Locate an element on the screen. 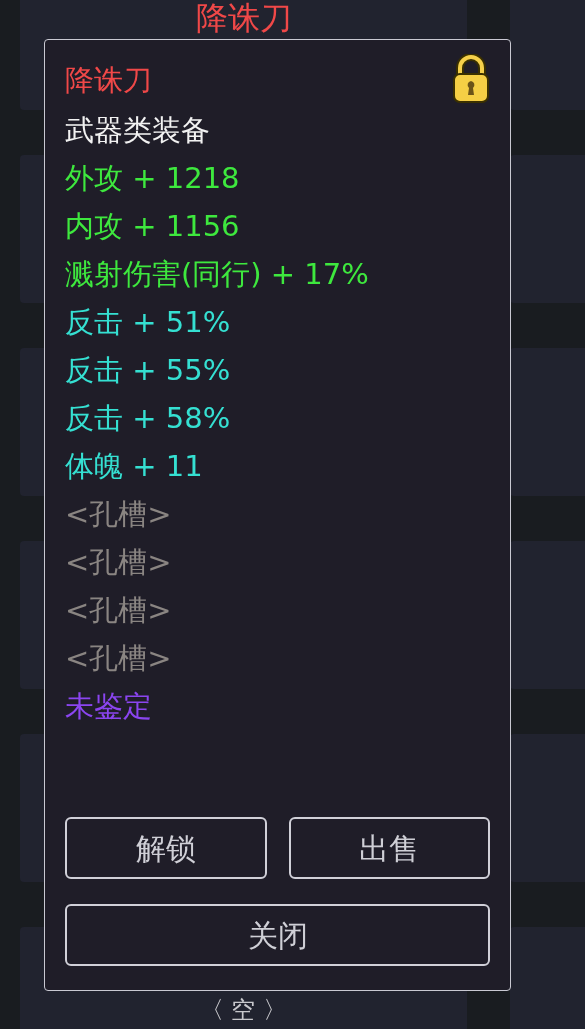  stat-line: 反击 + 51% is located at coordinates (148, 322).